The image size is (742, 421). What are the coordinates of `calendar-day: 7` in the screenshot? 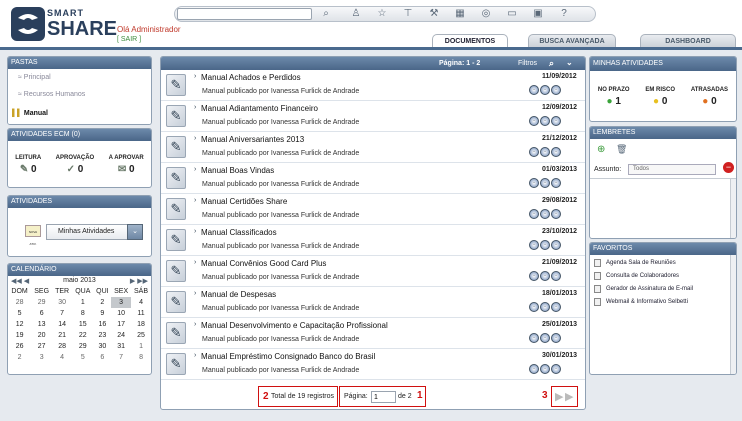 It's located at (121, 357).